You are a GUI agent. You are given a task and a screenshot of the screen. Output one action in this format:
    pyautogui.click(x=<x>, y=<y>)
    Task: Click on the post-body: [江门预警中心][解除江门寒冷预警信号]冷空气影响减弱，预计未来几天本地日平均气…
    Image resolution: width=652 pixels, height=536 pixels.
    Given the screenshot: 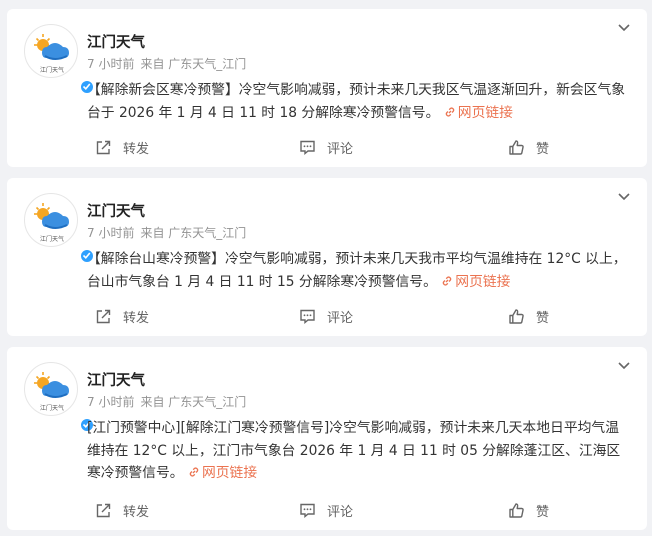 What is the action you would take?
    pyautogui.click(x=354, y=450)
    